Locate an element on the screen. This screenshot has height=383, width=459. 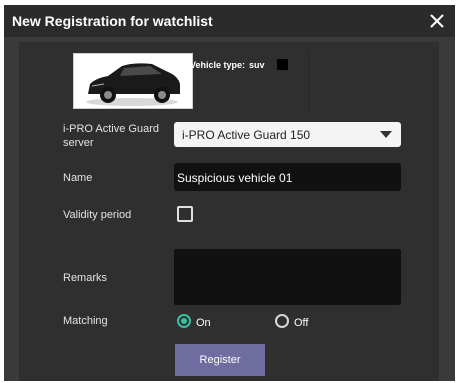
dialog-titlebar: New Registration for watchlist is located at coordinates (229, 21).